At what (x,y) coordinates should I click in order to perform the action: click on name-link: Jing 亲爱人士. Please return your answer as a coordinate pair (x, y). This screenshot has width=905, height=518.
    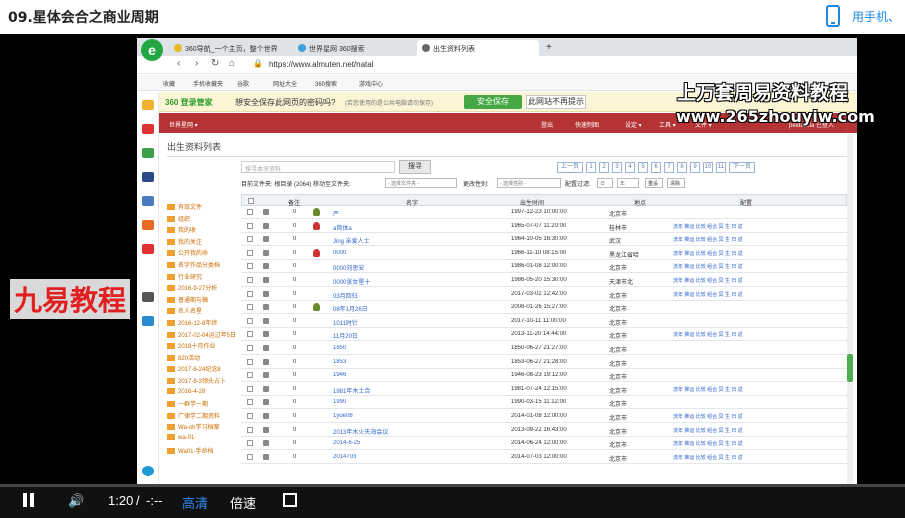
    Looking at the image, I should click on (351, 240).